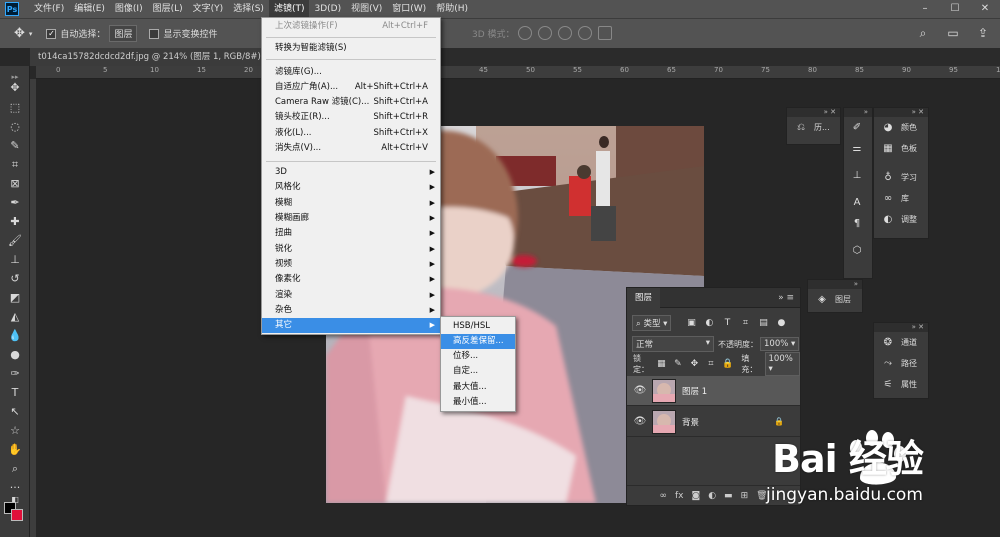 The width and height of the screenshot is (1000, 537). What do you see at coordinates (745, 496) in the screenshot?
I see `new-layer-icon: ⊞` at bounding box center [745, 496].